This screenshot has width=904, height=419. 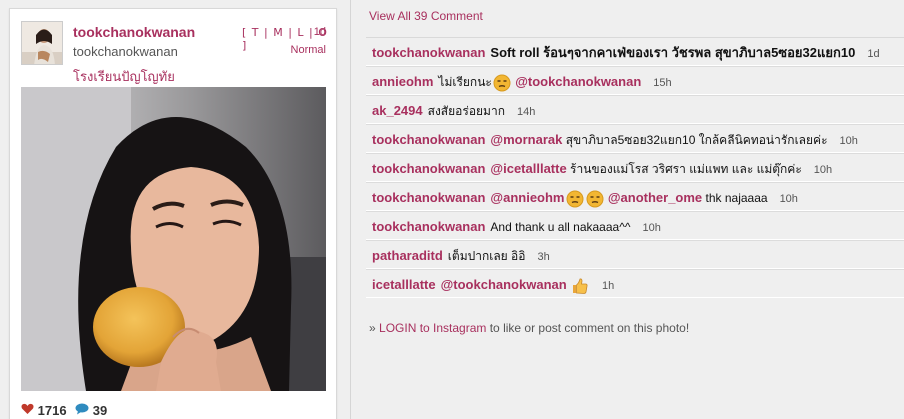 I want to click on comment-username: patharaditd, so click(x=407, y=255).